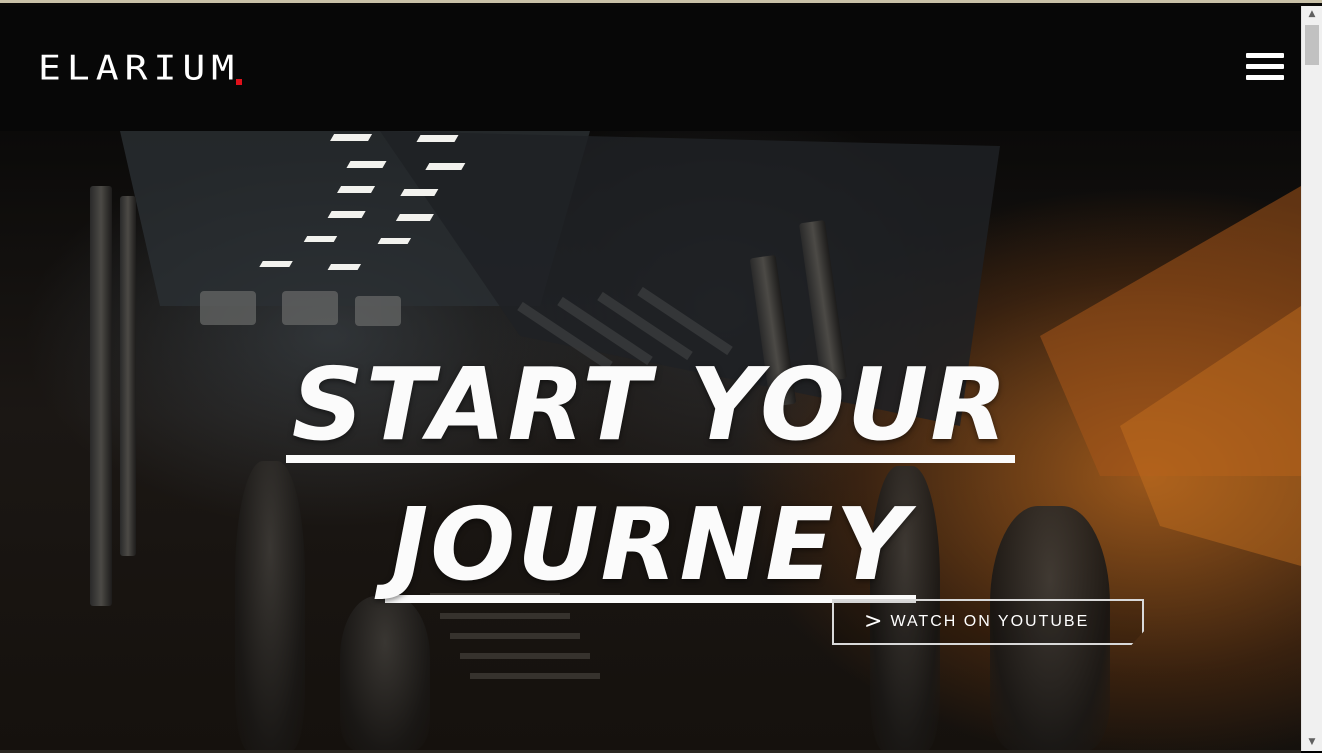 The width and height of the screenshot is (1322, 753). I want to click on cta-label: WATCH ON YOUTUBE, so click(990, 621).